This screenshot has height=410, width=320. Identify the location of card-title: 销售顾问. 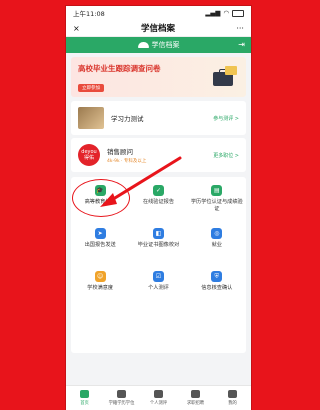
(120, 152).